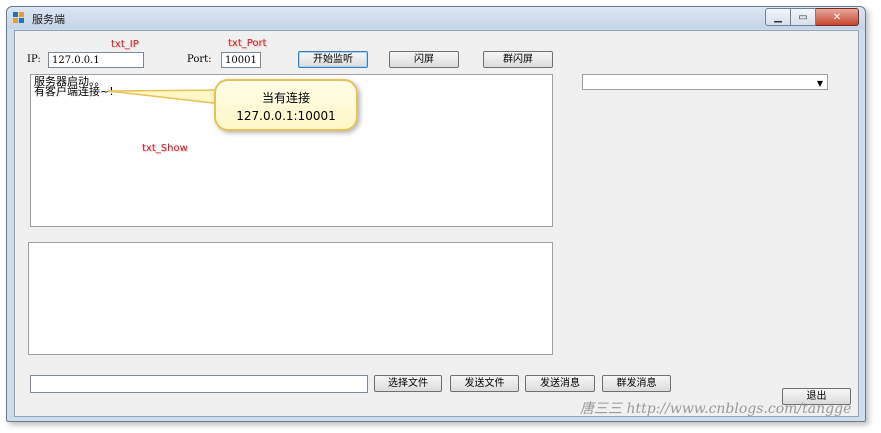 The height and width of the screenshot is (433, 881). What do you see at coordinates (48, 19) in the screenshot?
I see `window-title: 服务端` at bounding box center [48, 19].